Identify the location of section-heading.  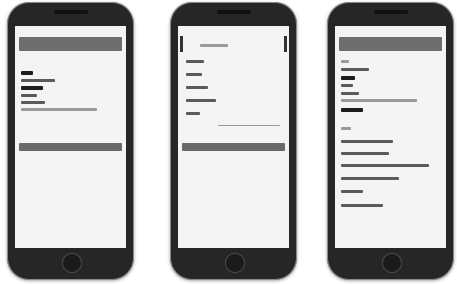
(352, 110).